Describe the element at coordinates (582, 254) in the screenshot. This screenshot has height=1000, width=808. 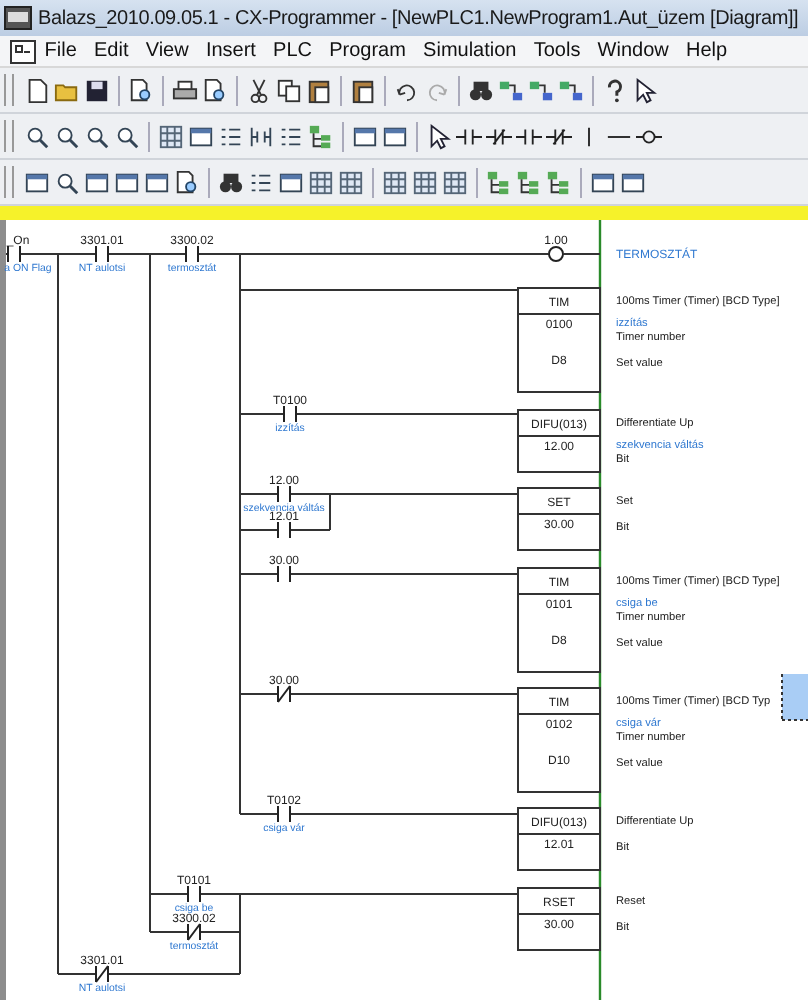
I see `wire` at that location.